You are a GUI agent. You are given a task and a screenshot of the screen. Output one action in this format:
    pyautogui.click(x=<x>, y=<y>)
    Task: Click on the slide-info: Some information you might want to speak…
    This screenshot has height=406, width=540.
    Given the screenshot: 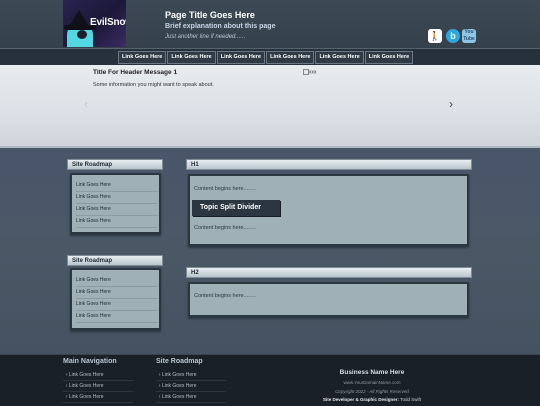 What is the action you would take?
    pyautogui.click(x=153, y=85)
    